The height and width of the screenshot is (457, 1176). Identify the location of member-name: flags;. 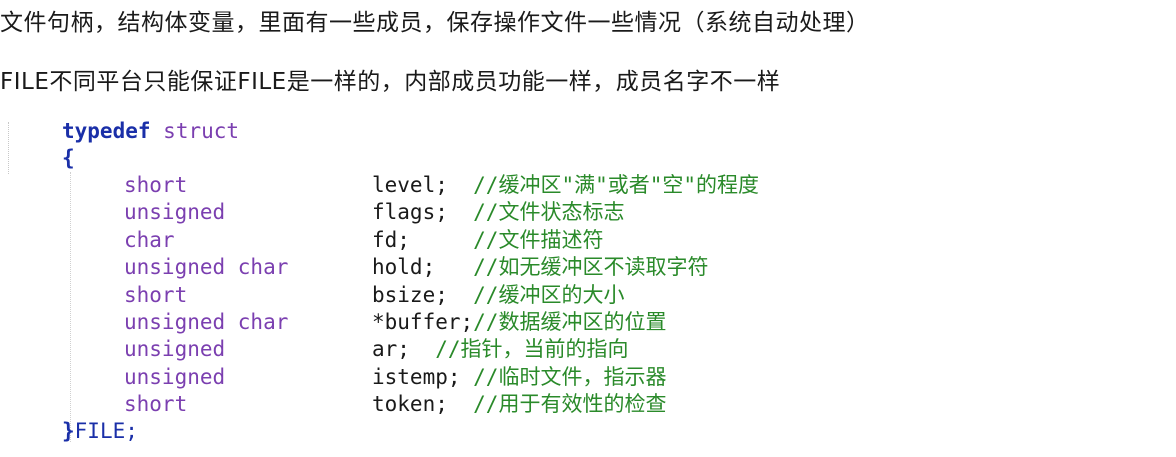
(423, 212).